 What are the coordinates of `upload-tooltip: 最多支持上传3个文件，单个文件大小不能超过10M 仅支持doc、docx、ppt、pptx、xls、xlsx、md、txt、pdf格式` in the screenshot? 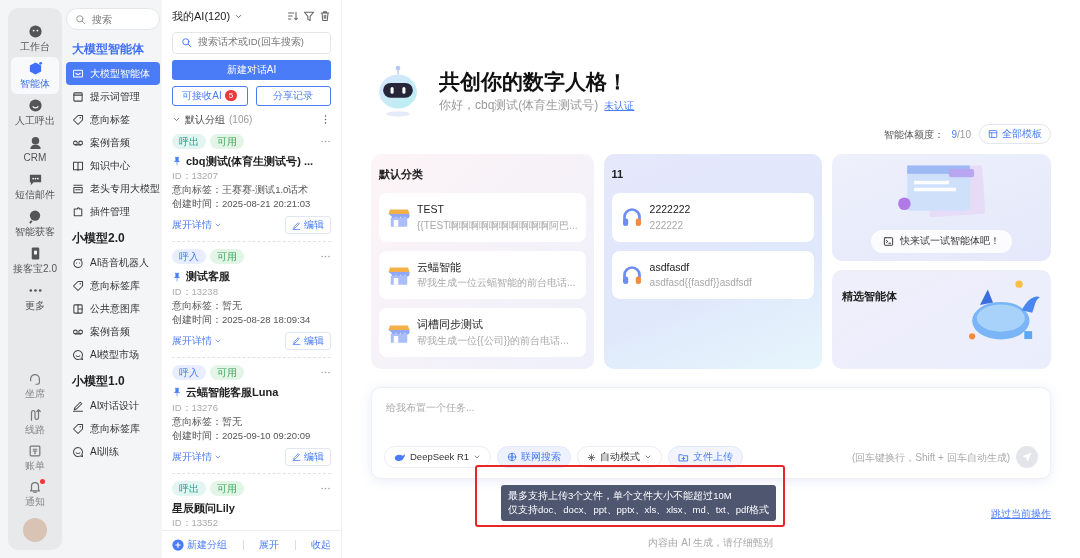 It's located at (638, 503).